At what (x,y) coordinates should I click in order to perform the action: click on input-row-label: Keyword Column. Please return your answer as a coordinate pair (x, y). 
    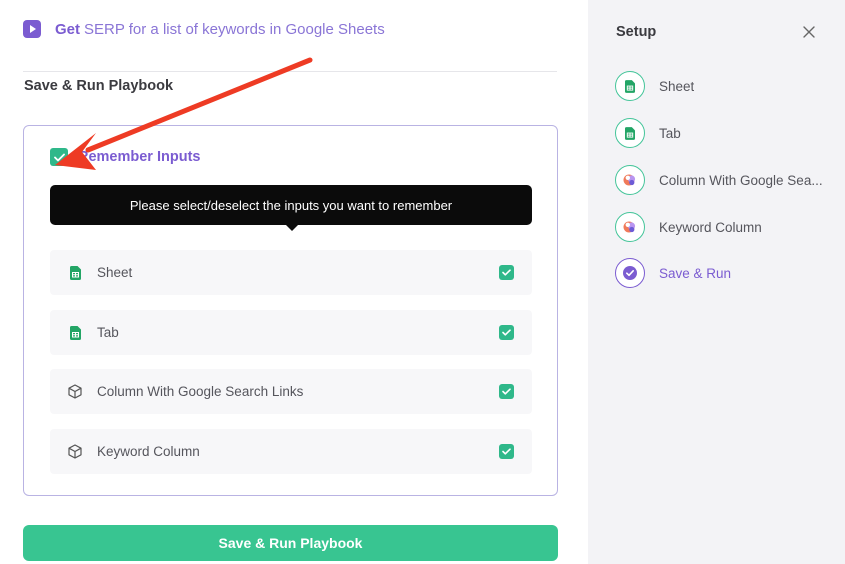
    Looking at the image, I should click on (148, 451).